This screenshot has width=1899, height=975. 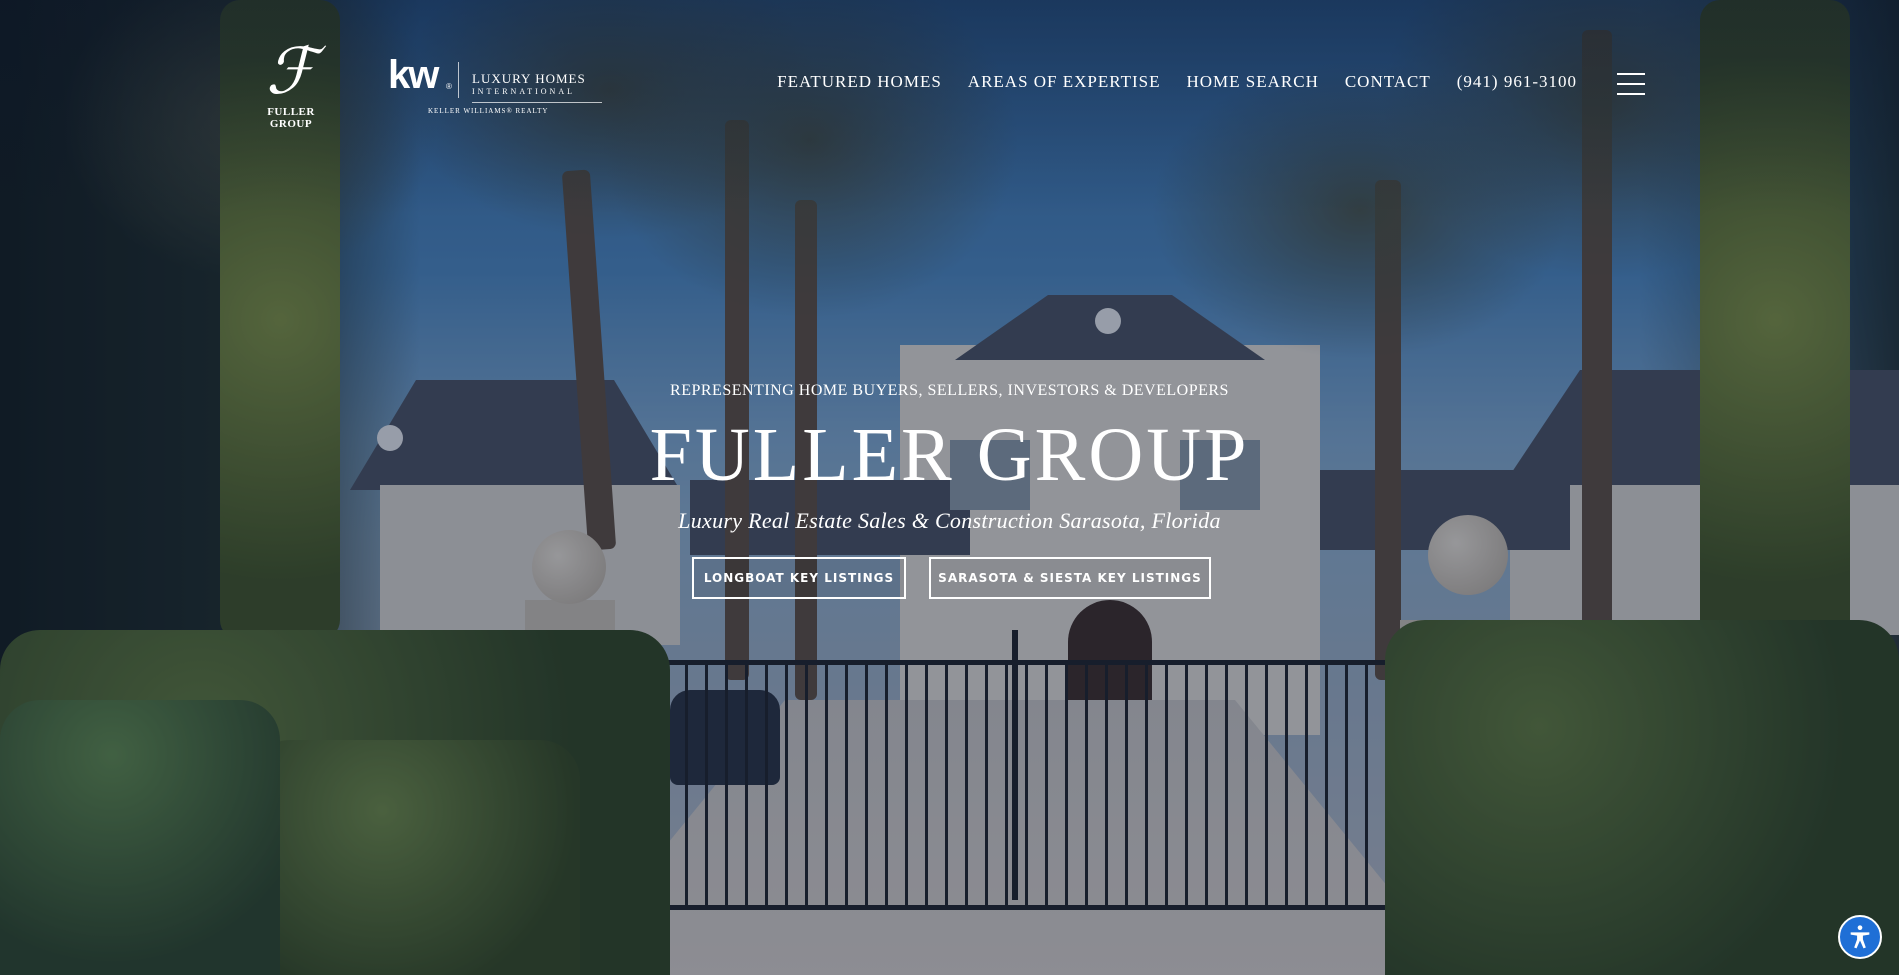 What do you see at coordinates (291, 118) in the screenshot?
I see `fuller-group-logo-text: FULLER GROUP` at bounding box center [291, 118].